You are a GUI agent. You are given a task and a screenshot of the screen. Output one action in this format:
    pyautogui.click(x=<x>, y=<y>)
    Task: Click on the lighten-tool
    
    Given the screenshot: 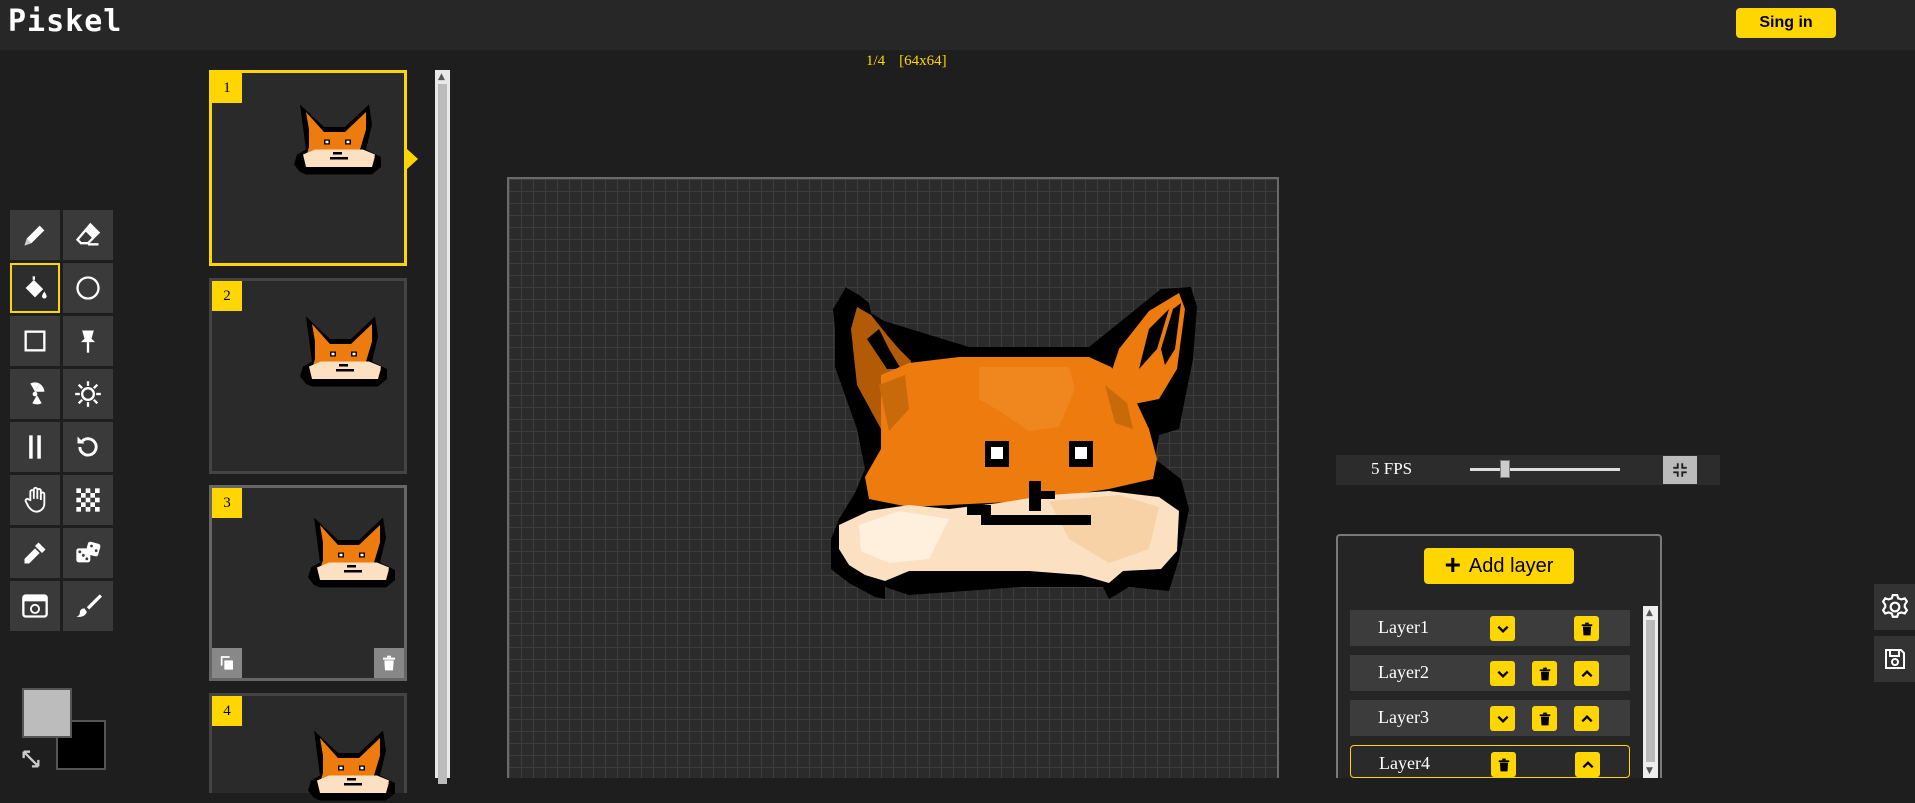 What is the action you would take?
    pyautogui.click(x=88, y=394)
    